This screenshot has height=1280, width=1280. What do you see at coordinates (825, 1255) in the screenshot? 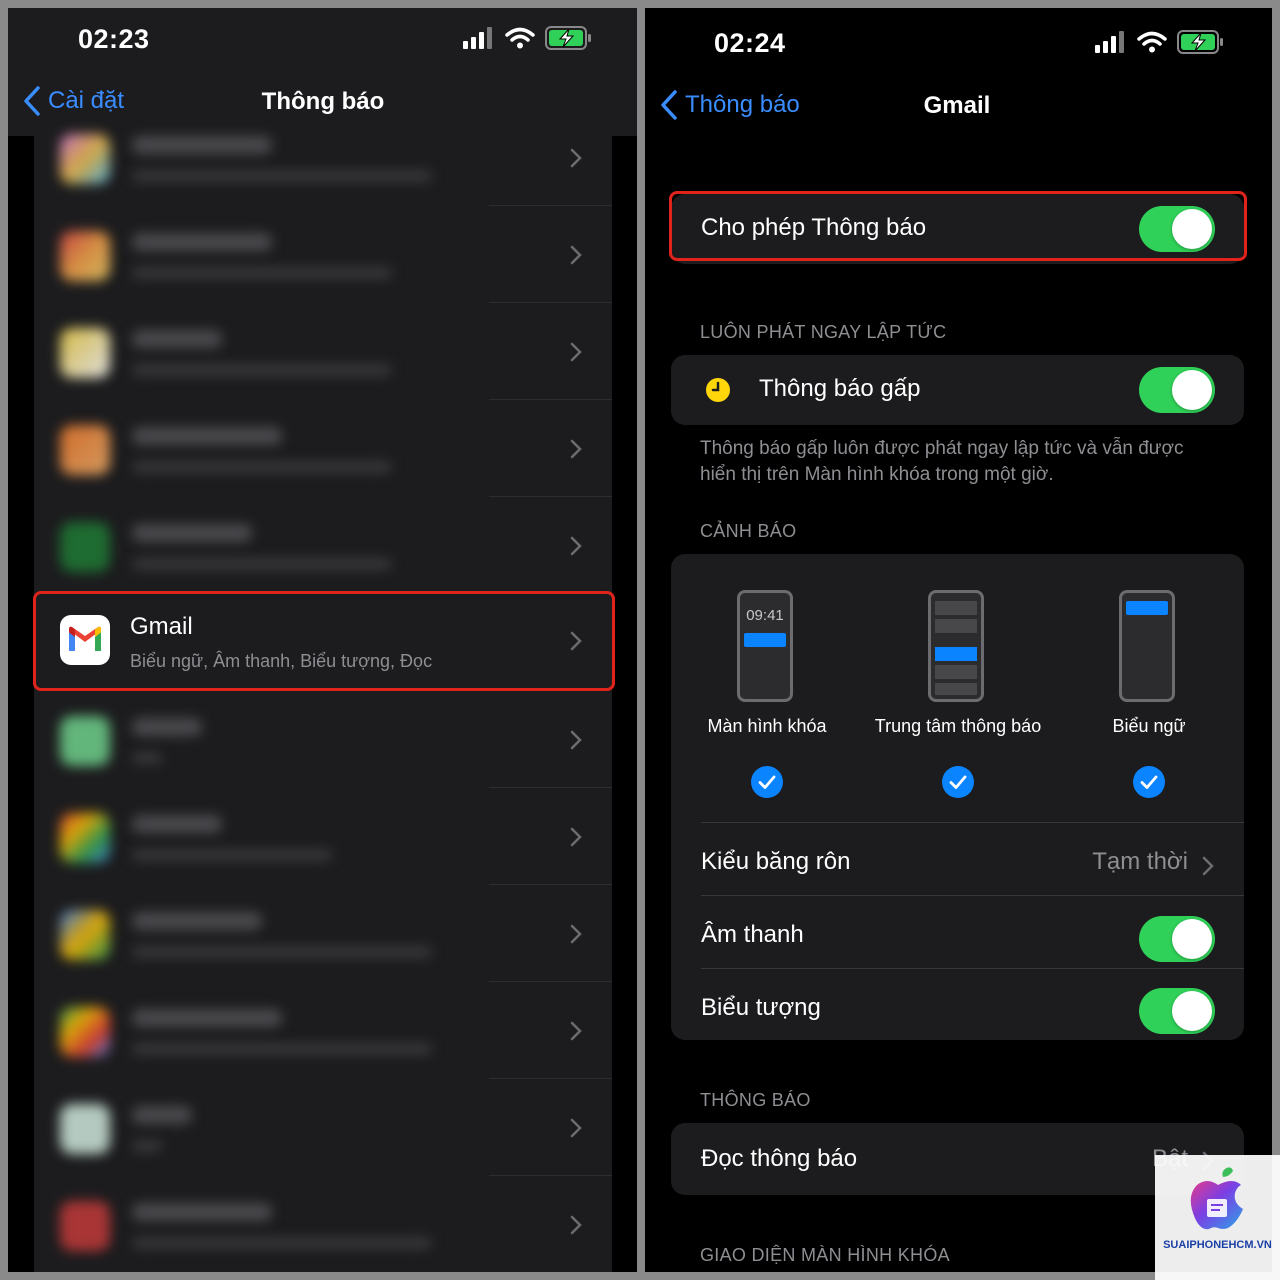
I see `section-header-lock-appearance: GIAO DIỆN MÀN HÌNH KHÓA` at bounding box center [825, 1255].